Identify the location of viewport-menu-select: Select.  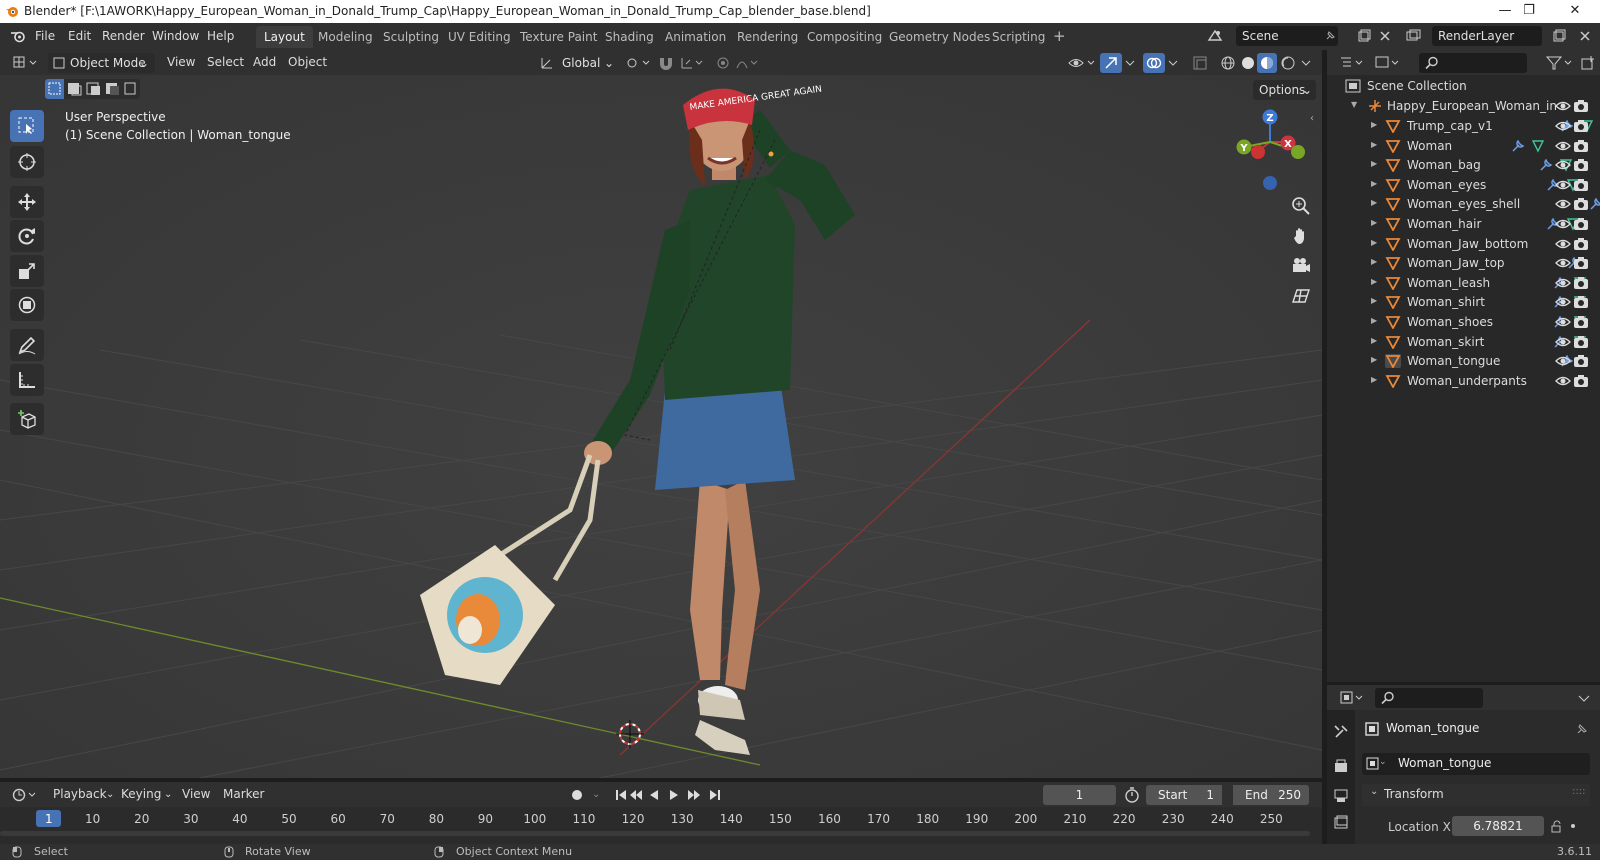
(225, 62).